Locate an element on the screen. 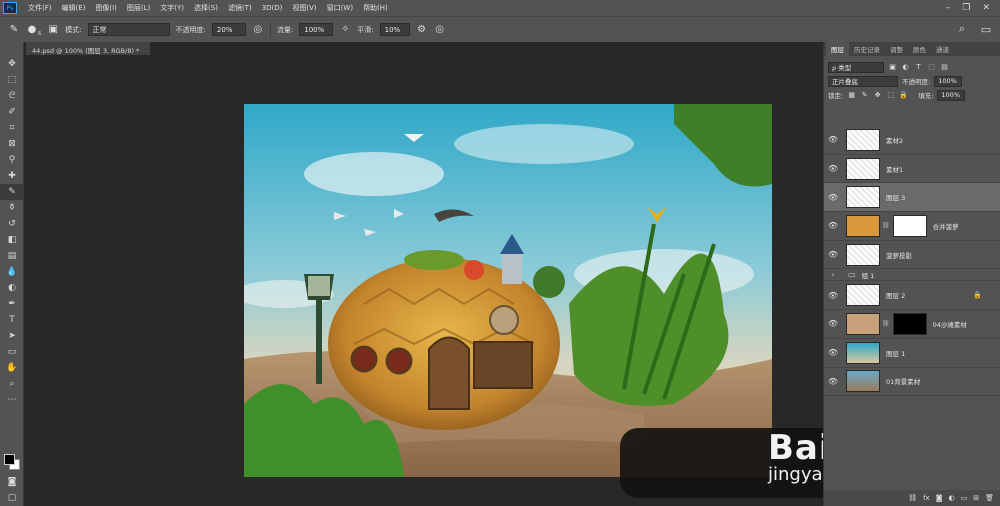 The image size is (1000, 506). eyedropper-tool-icon: ⚲ is located at coordinates (12, 160).